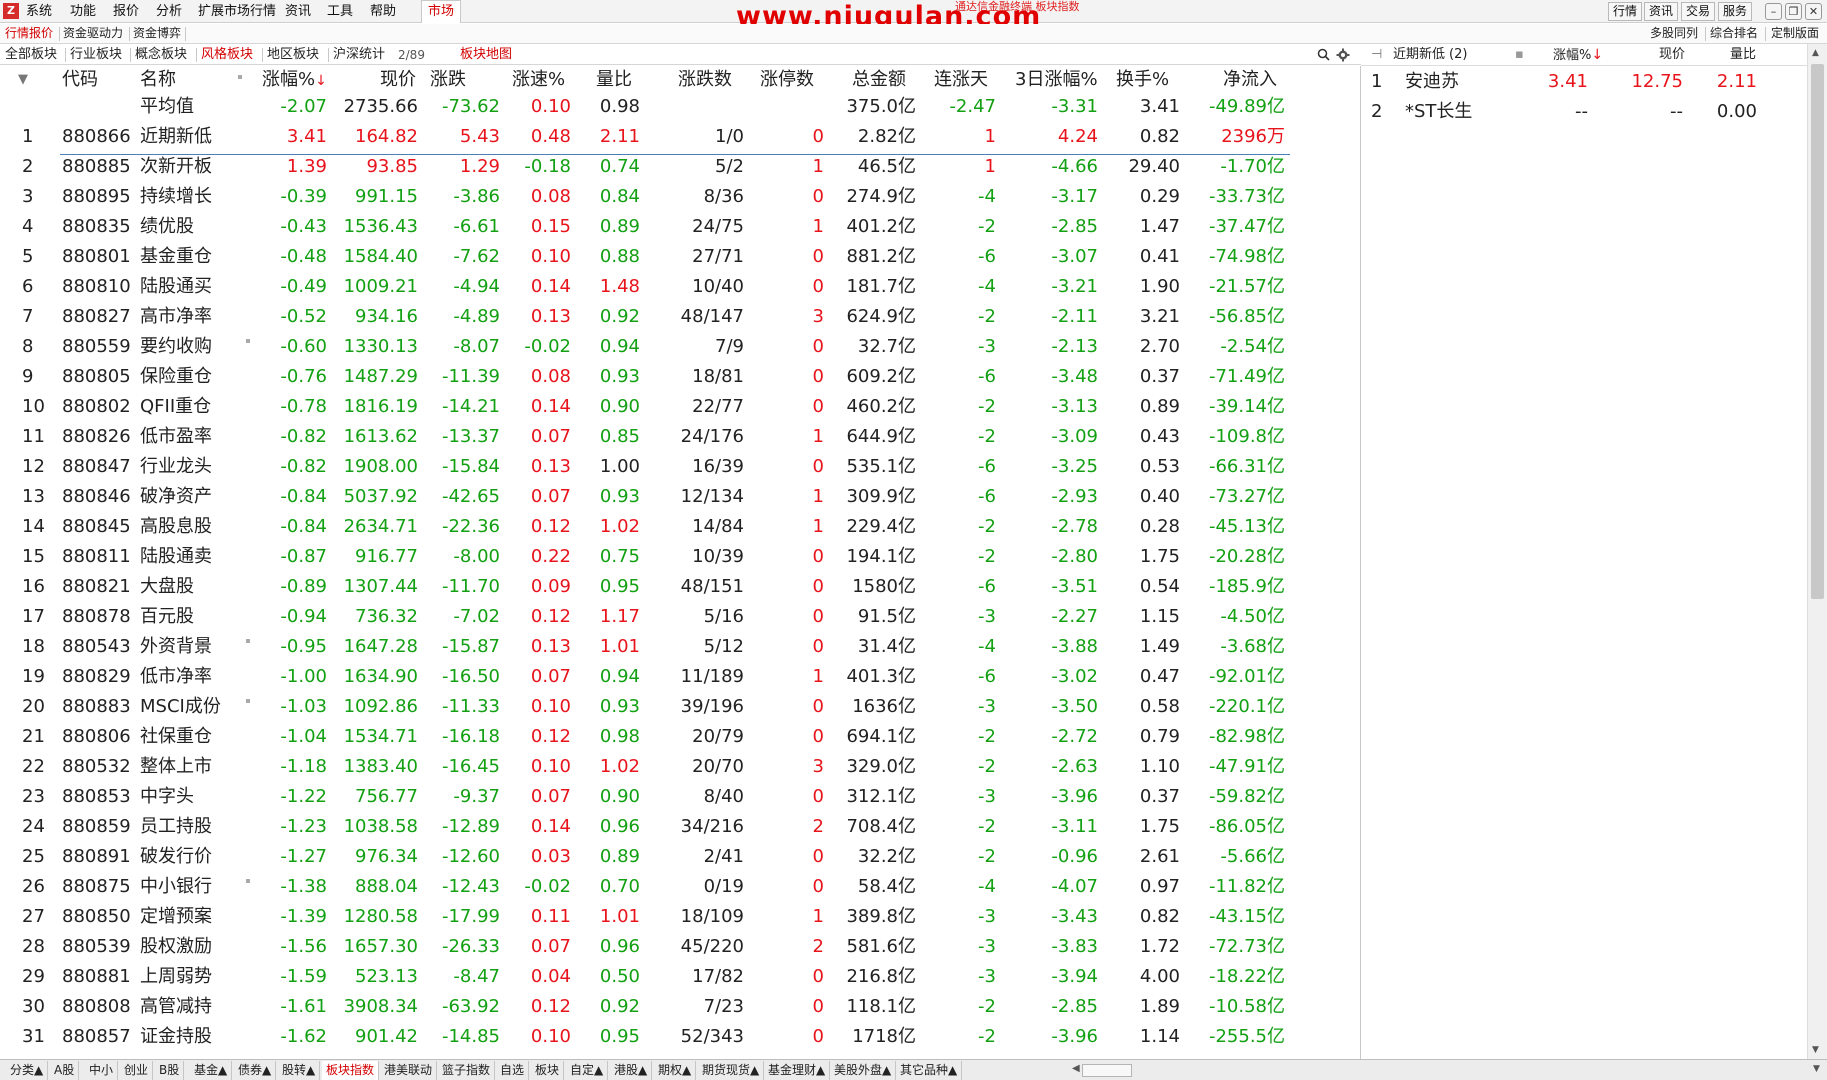 Image resolution: width=1827 pixels, height=1080 pixels. Describe the element at coordinates (1142, 80) in the screenshot. I see `header-turnover: 换手%` at that location.